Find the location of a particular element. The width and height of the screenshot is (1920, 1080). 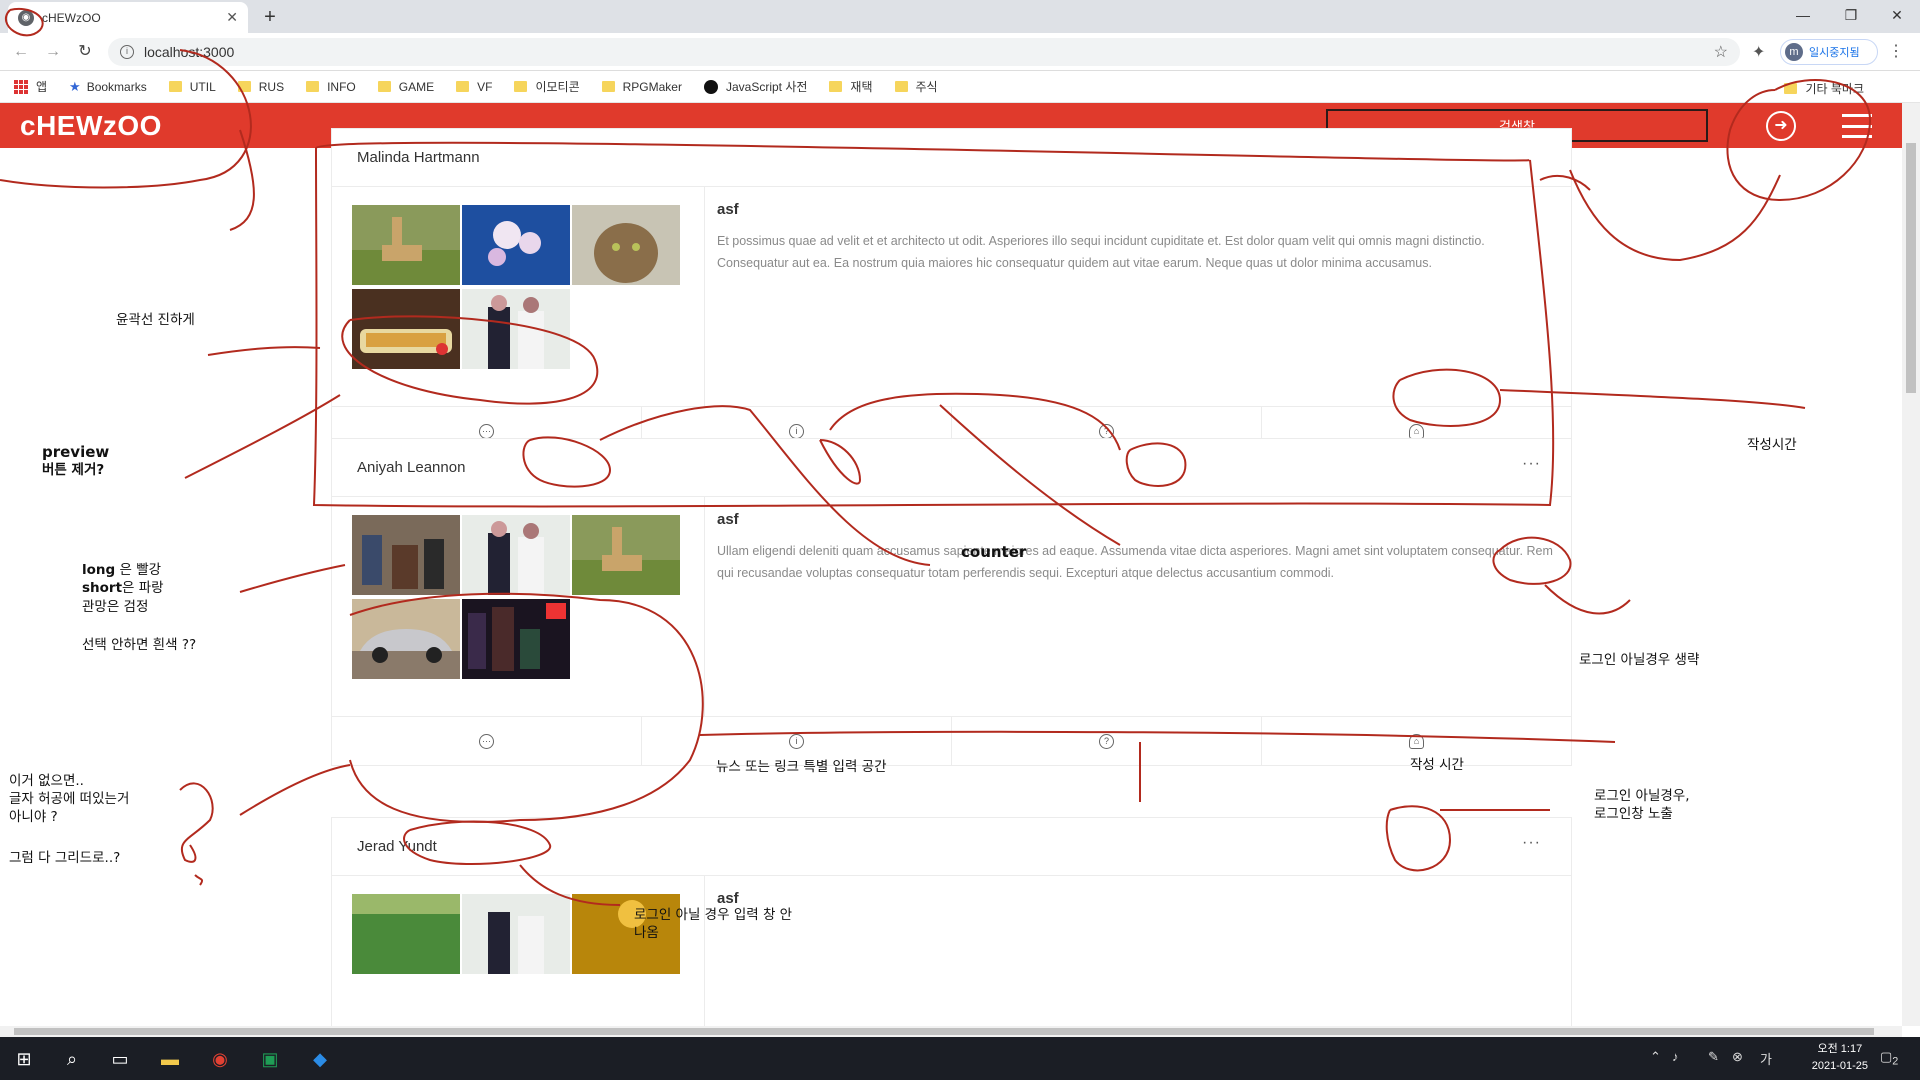

reload-icon: ↻ is located at coordinates (85, 52).